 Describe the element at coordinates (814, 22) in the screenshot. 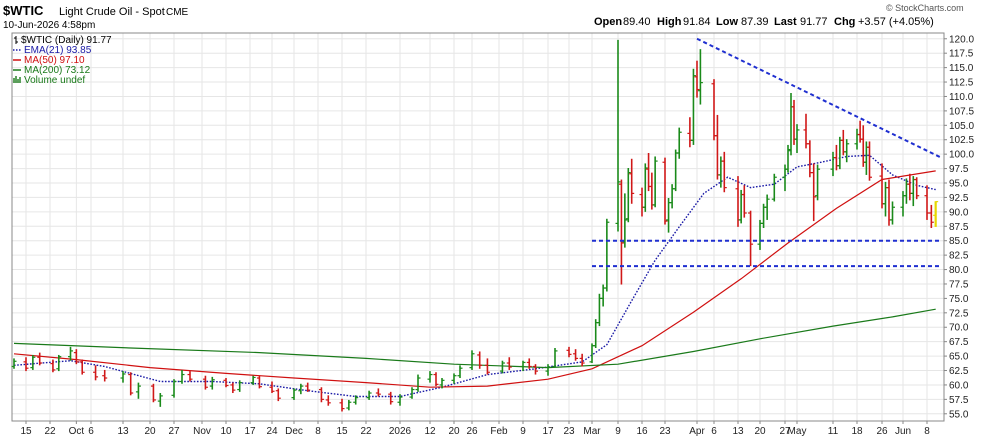

I see `last-value: 91.77` at that location.